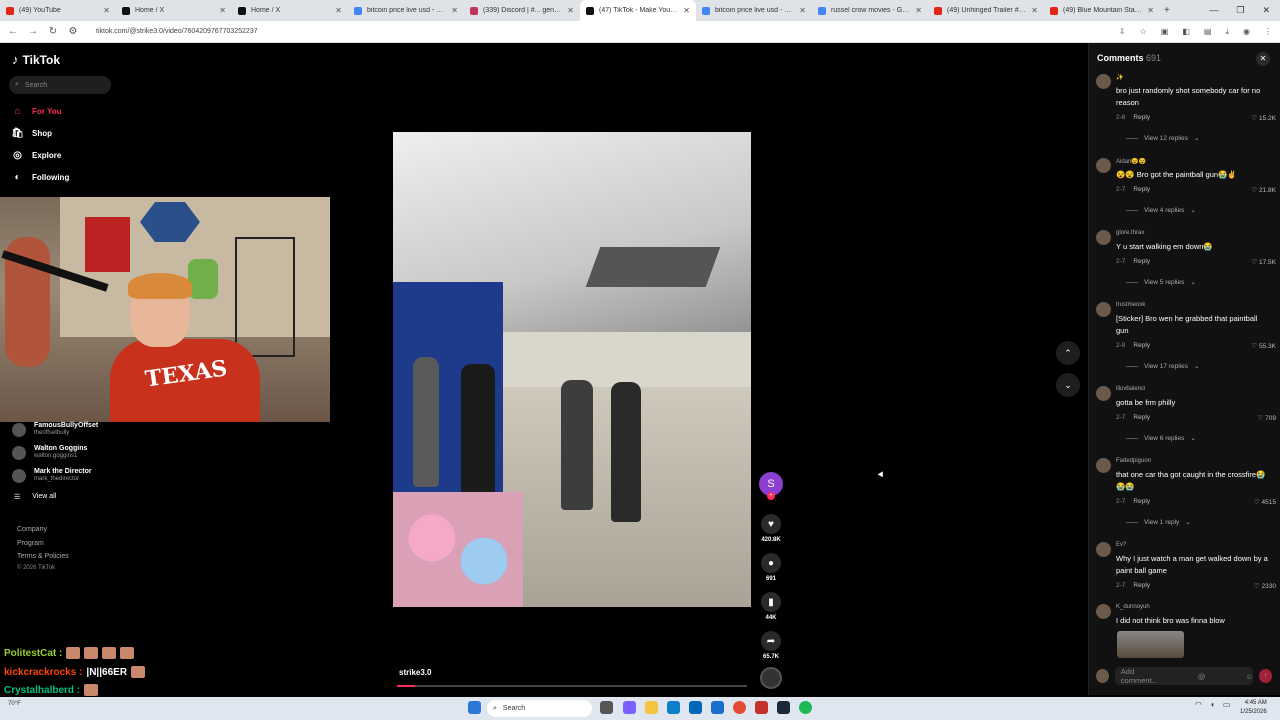 This screenshot has width=1280, height=720. What do you see at coordinates (1246, 32) in the screenshot?
I see `profile-icon: ◉` at bounding box center [1246, 32].